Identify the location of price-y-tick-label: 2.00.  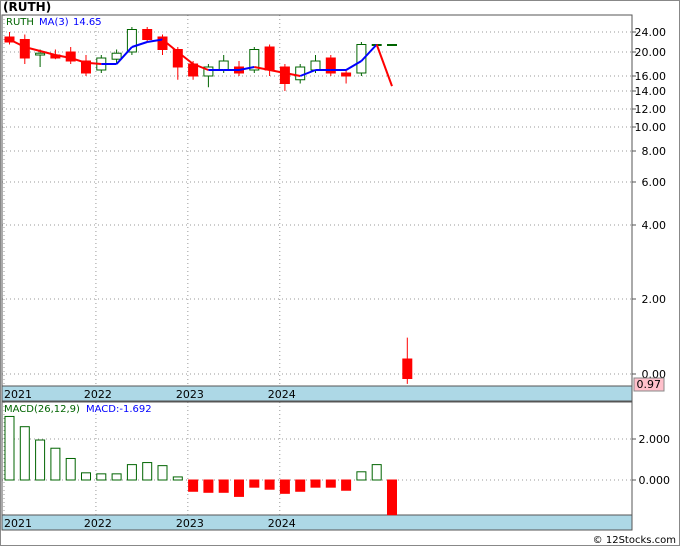
(654, 299).